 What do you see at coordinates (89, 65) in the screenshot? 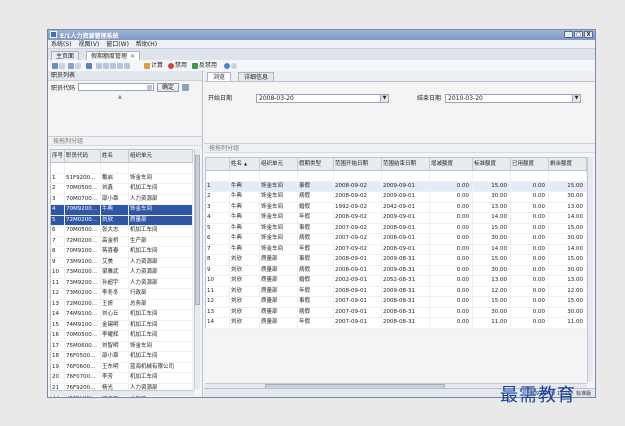
I see `print-icon` at bounding box center [89, 65].